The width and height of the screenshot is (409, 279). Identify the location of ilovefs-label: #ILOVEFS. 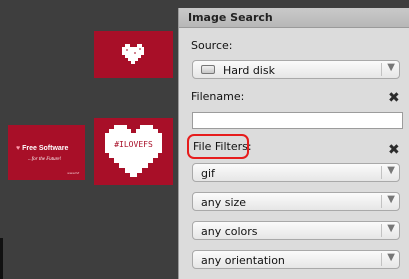
(133, 144).